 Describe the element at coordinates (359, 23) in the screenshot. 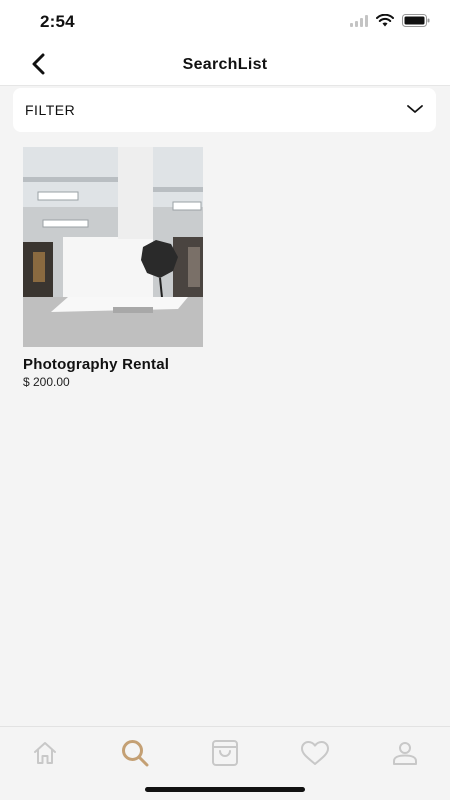

I see `cellular-signal-icon` at that location.